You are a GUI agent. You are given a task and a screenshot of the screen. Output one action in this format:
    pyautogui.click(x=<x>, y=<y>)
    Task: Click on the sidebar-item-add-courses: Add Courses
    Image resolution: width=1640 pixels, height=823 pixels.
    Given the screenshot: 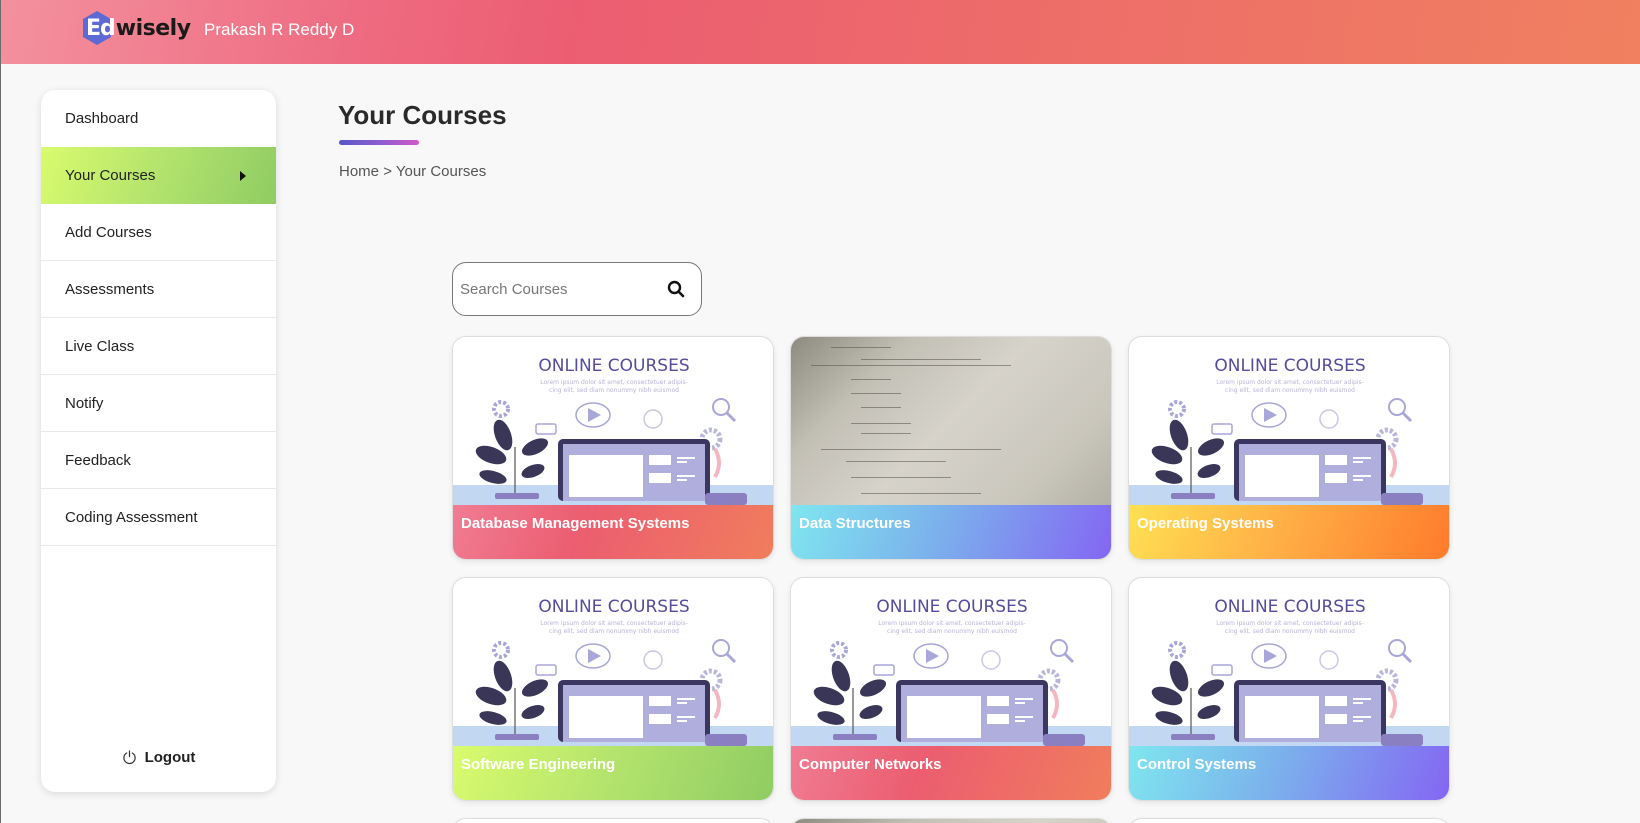 What is the action you would take?
    pyautogui.click(x=158, y=232)
    